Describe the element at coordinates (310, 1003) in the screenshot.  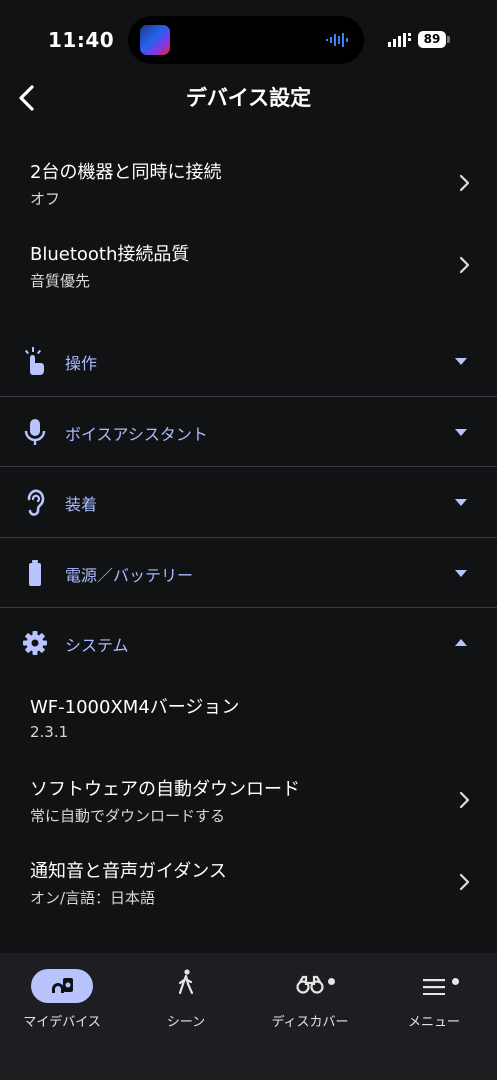
I see `tab-discover: ディスカバー` at that location.